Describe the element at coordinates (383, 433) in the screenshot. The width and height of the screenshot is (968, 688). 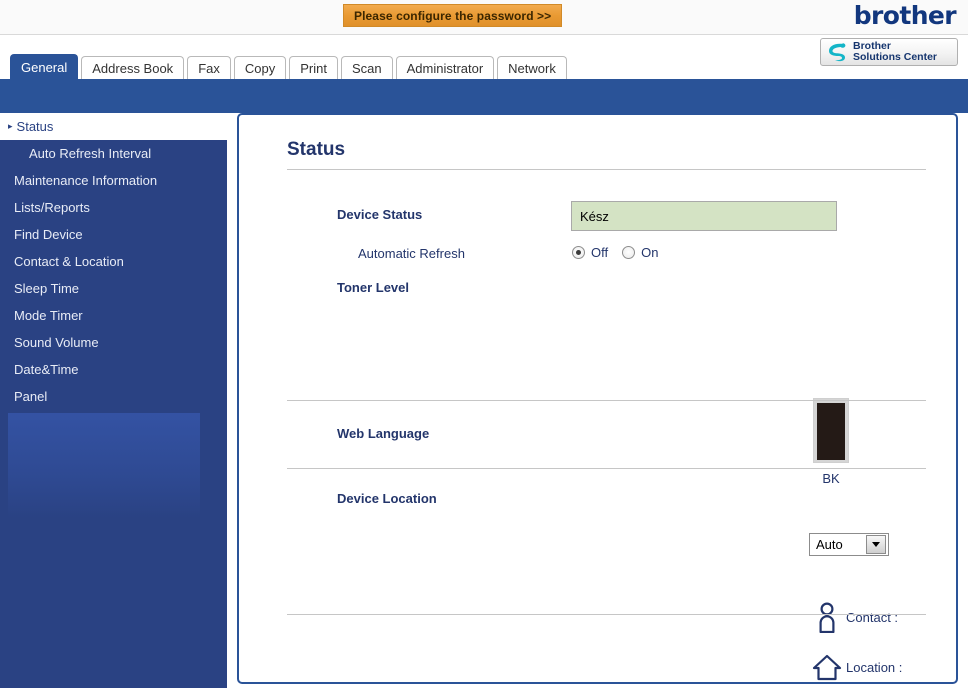
I see `web-language-label: Web Language` at that location.